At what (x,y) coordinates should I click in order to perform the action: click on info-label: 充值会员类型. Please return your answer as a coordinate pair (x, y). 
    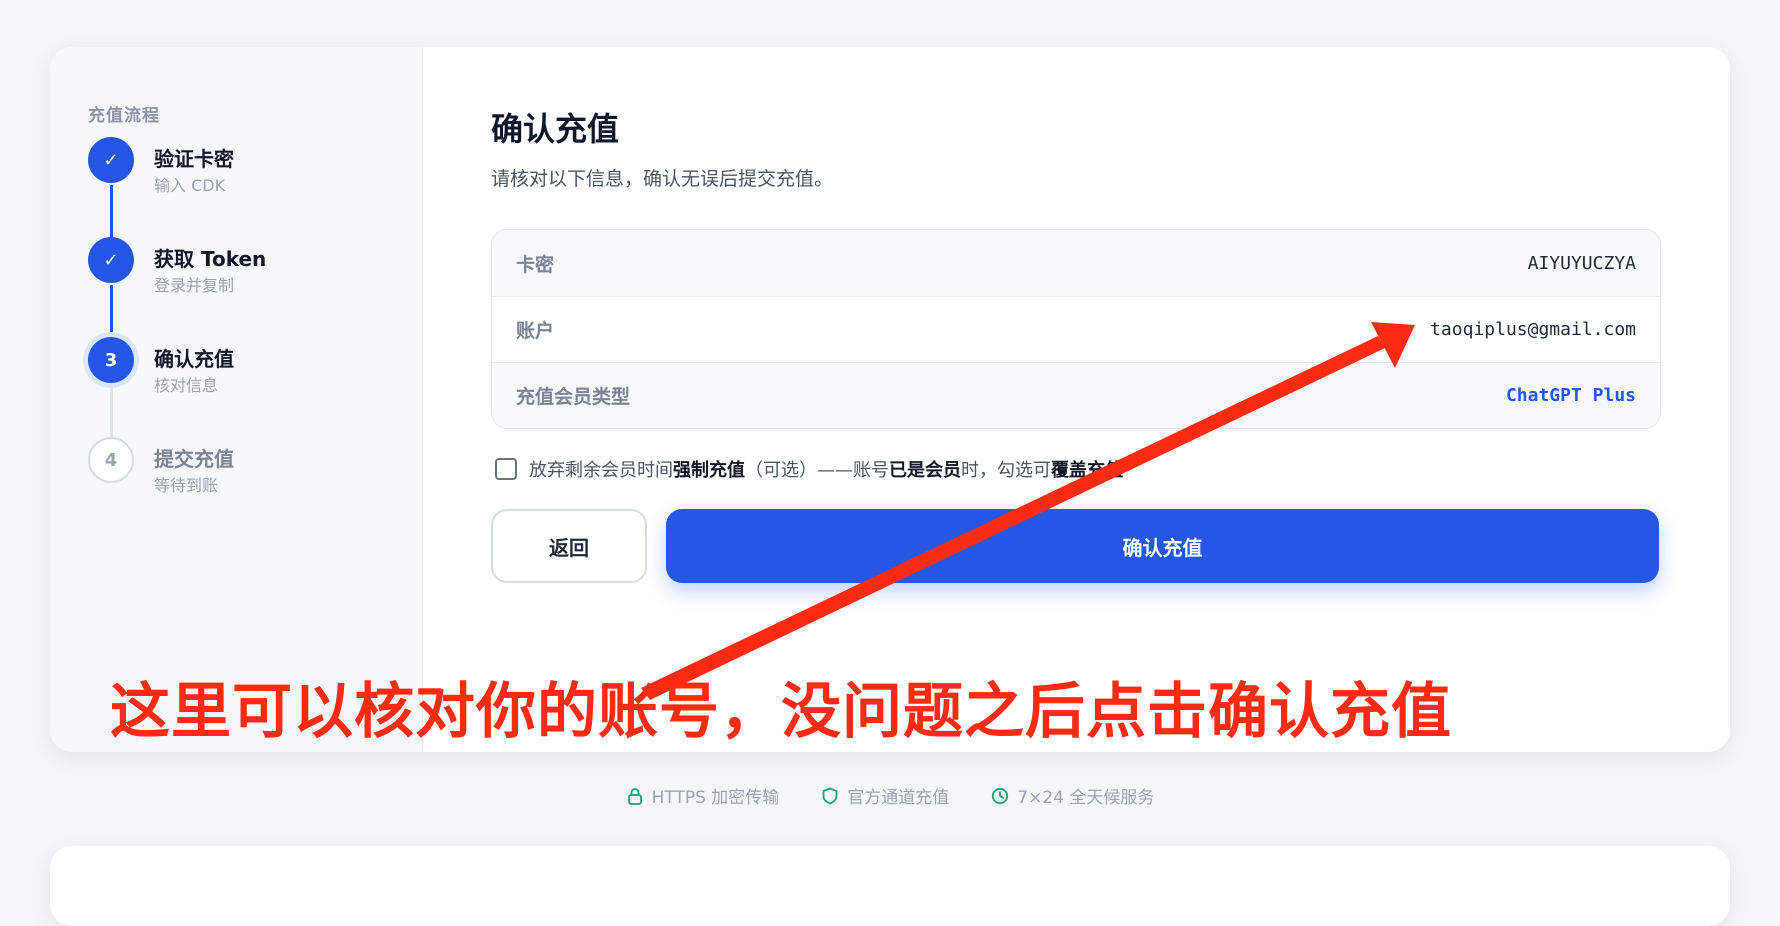
    Looking at the image, I should click on (573, 397).